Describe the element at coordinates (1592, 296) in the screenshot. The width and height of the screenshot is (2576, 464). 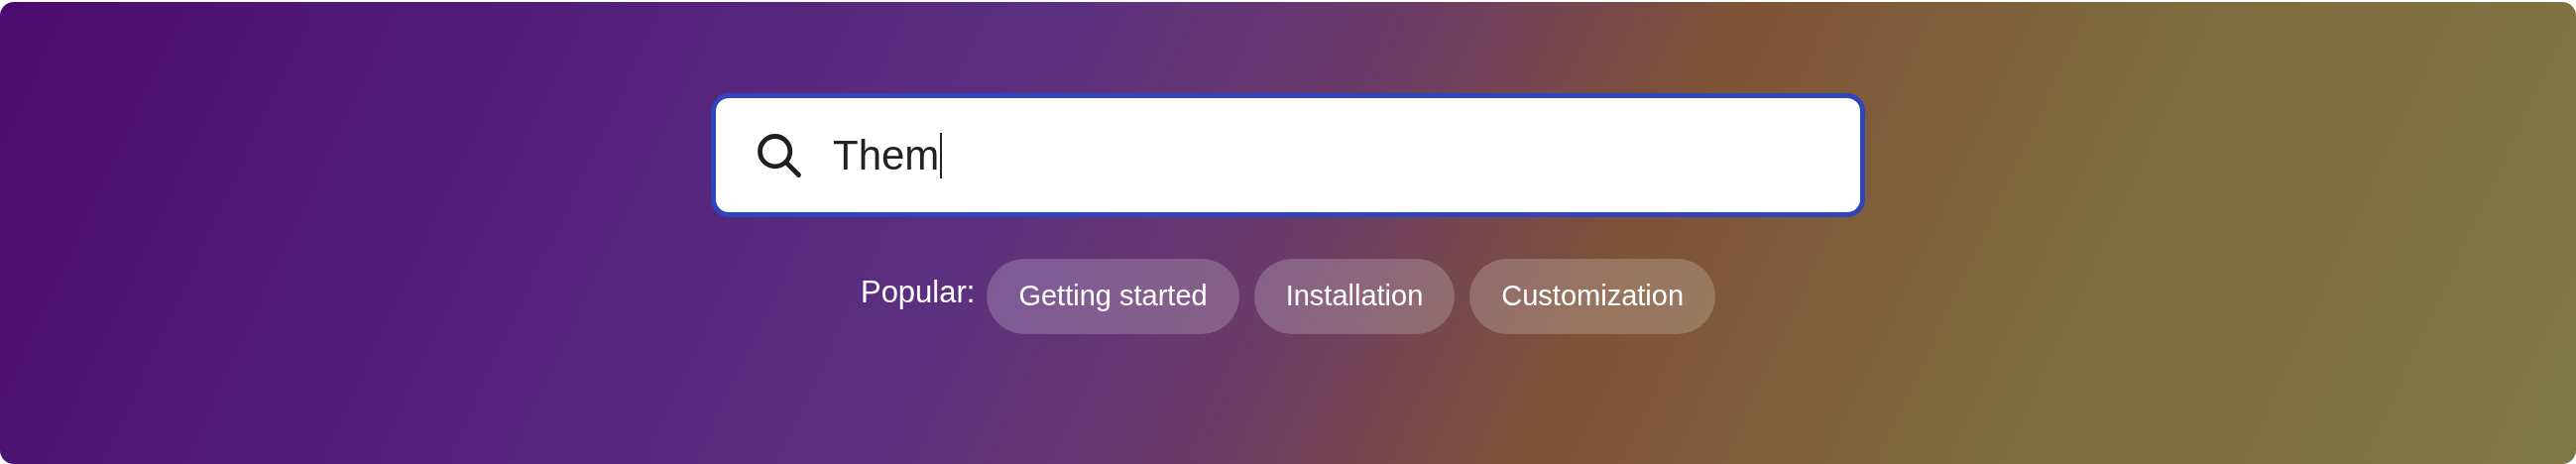
I see `topic-chip: Customization` at that location.